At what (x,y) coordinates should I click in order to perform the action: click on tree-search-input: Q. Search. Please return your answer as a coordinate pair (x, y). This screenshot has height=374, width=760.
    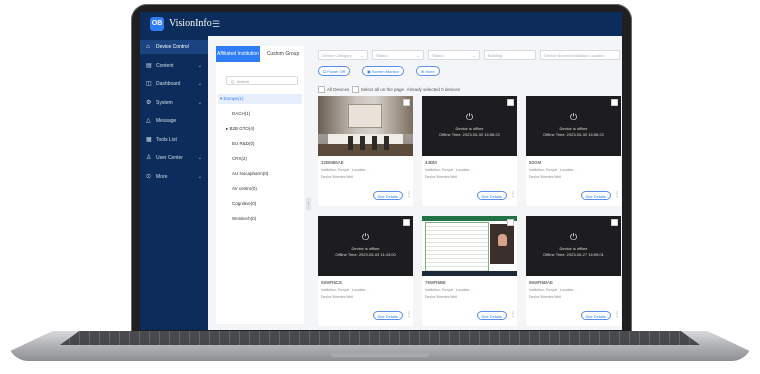
    Looking at the image, I should click on (262, 80).